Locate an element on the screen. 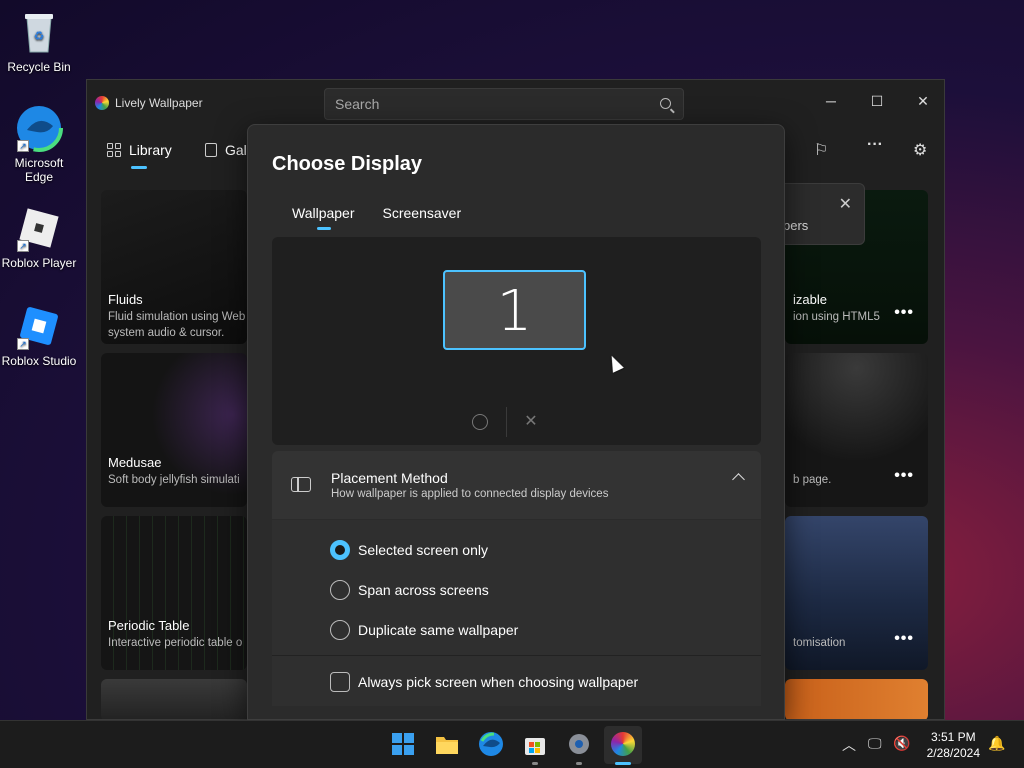  placement-title: Placement Method is located at coordinates (389, 478).